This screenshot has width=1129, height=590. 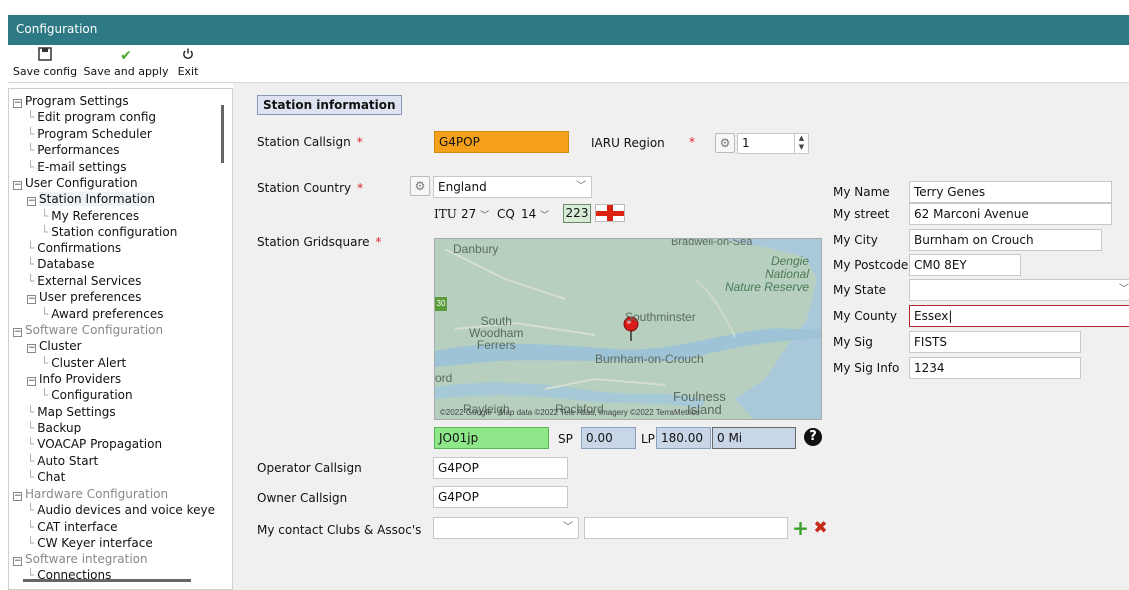 What do you see at coordinates (97, 199) in the screenshot?
I see `tree-item-label: Station Information` at bounding box center [97, 199].